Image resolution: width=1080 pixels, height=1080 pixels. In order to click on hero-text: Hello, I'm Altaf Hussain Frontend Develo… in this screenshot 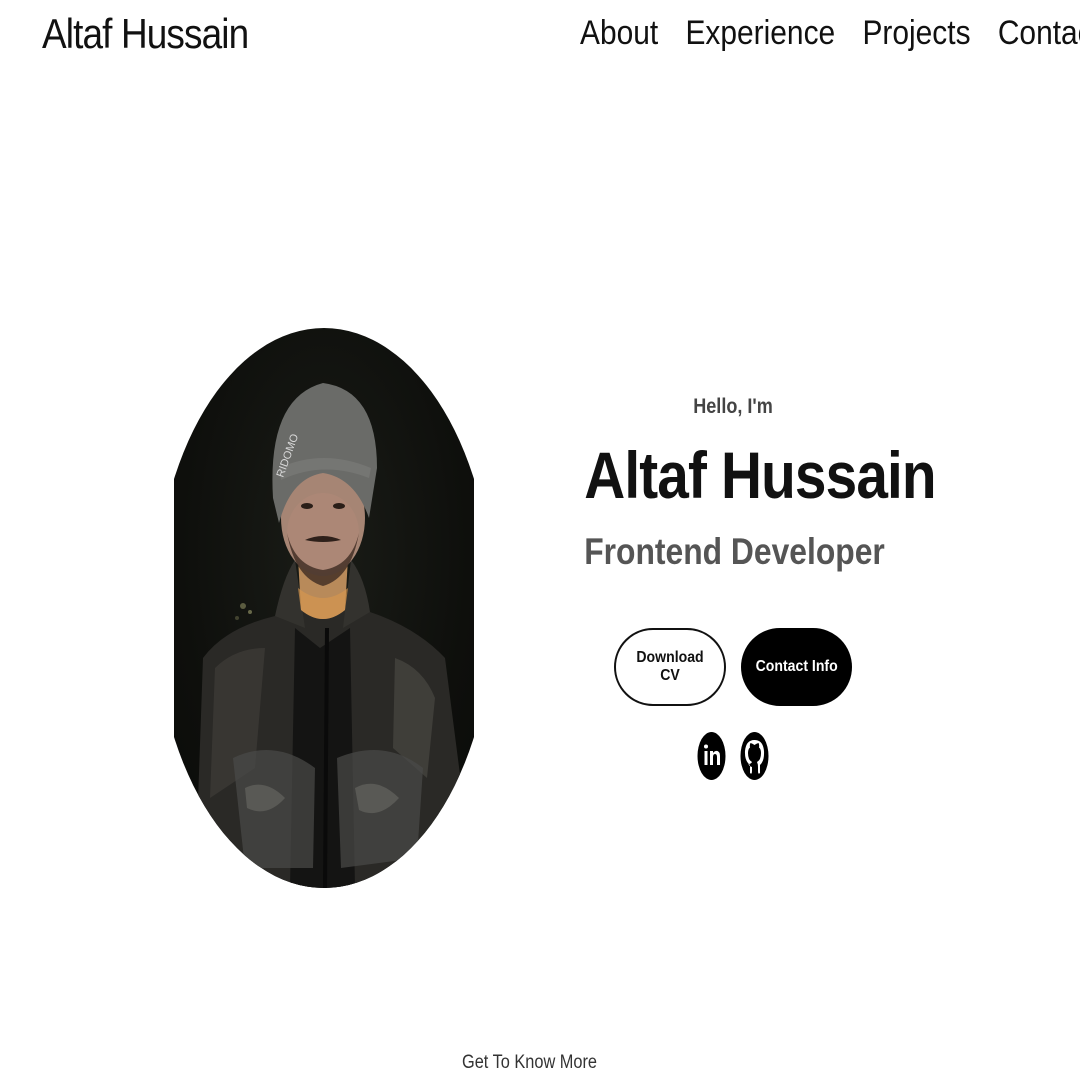, I will do `click(748, 484)`.